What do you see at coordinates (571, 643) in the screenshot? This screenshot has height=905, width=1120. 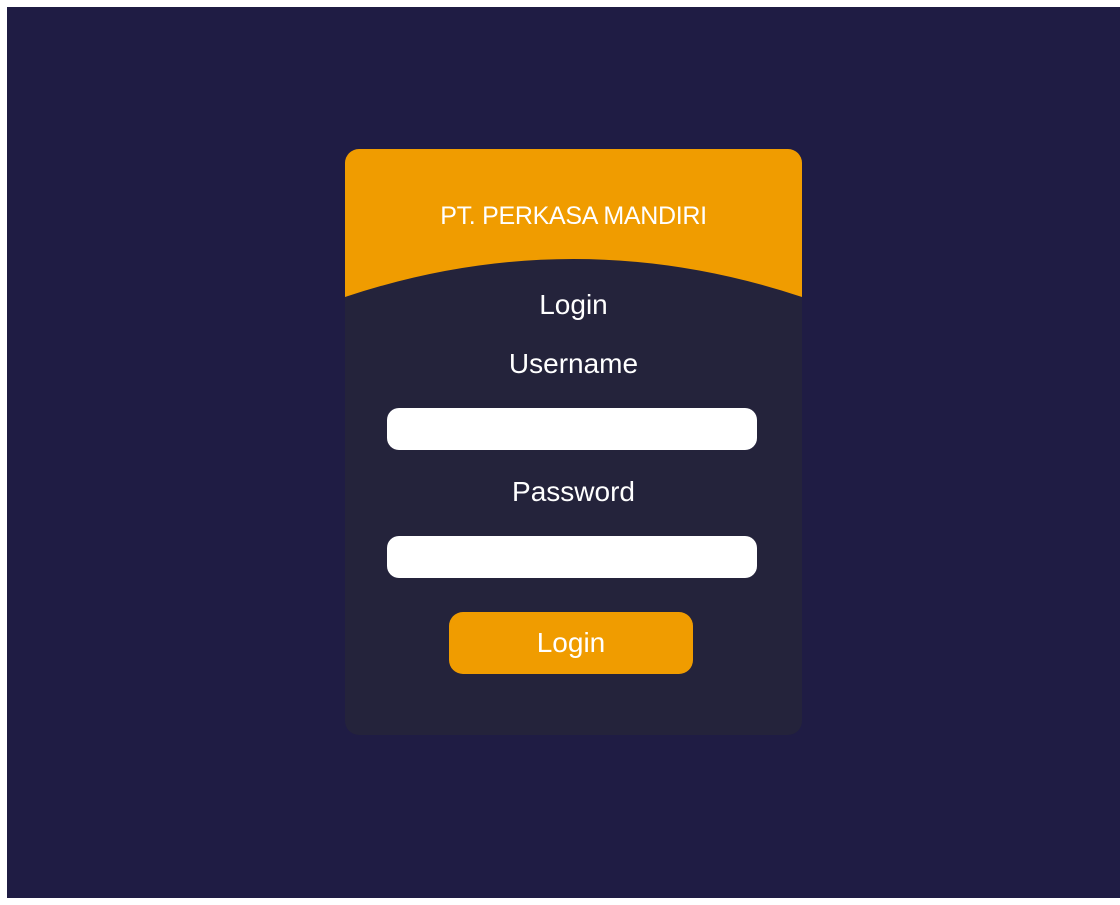 I see `login-button: Login` at bounding box center [571, 643].